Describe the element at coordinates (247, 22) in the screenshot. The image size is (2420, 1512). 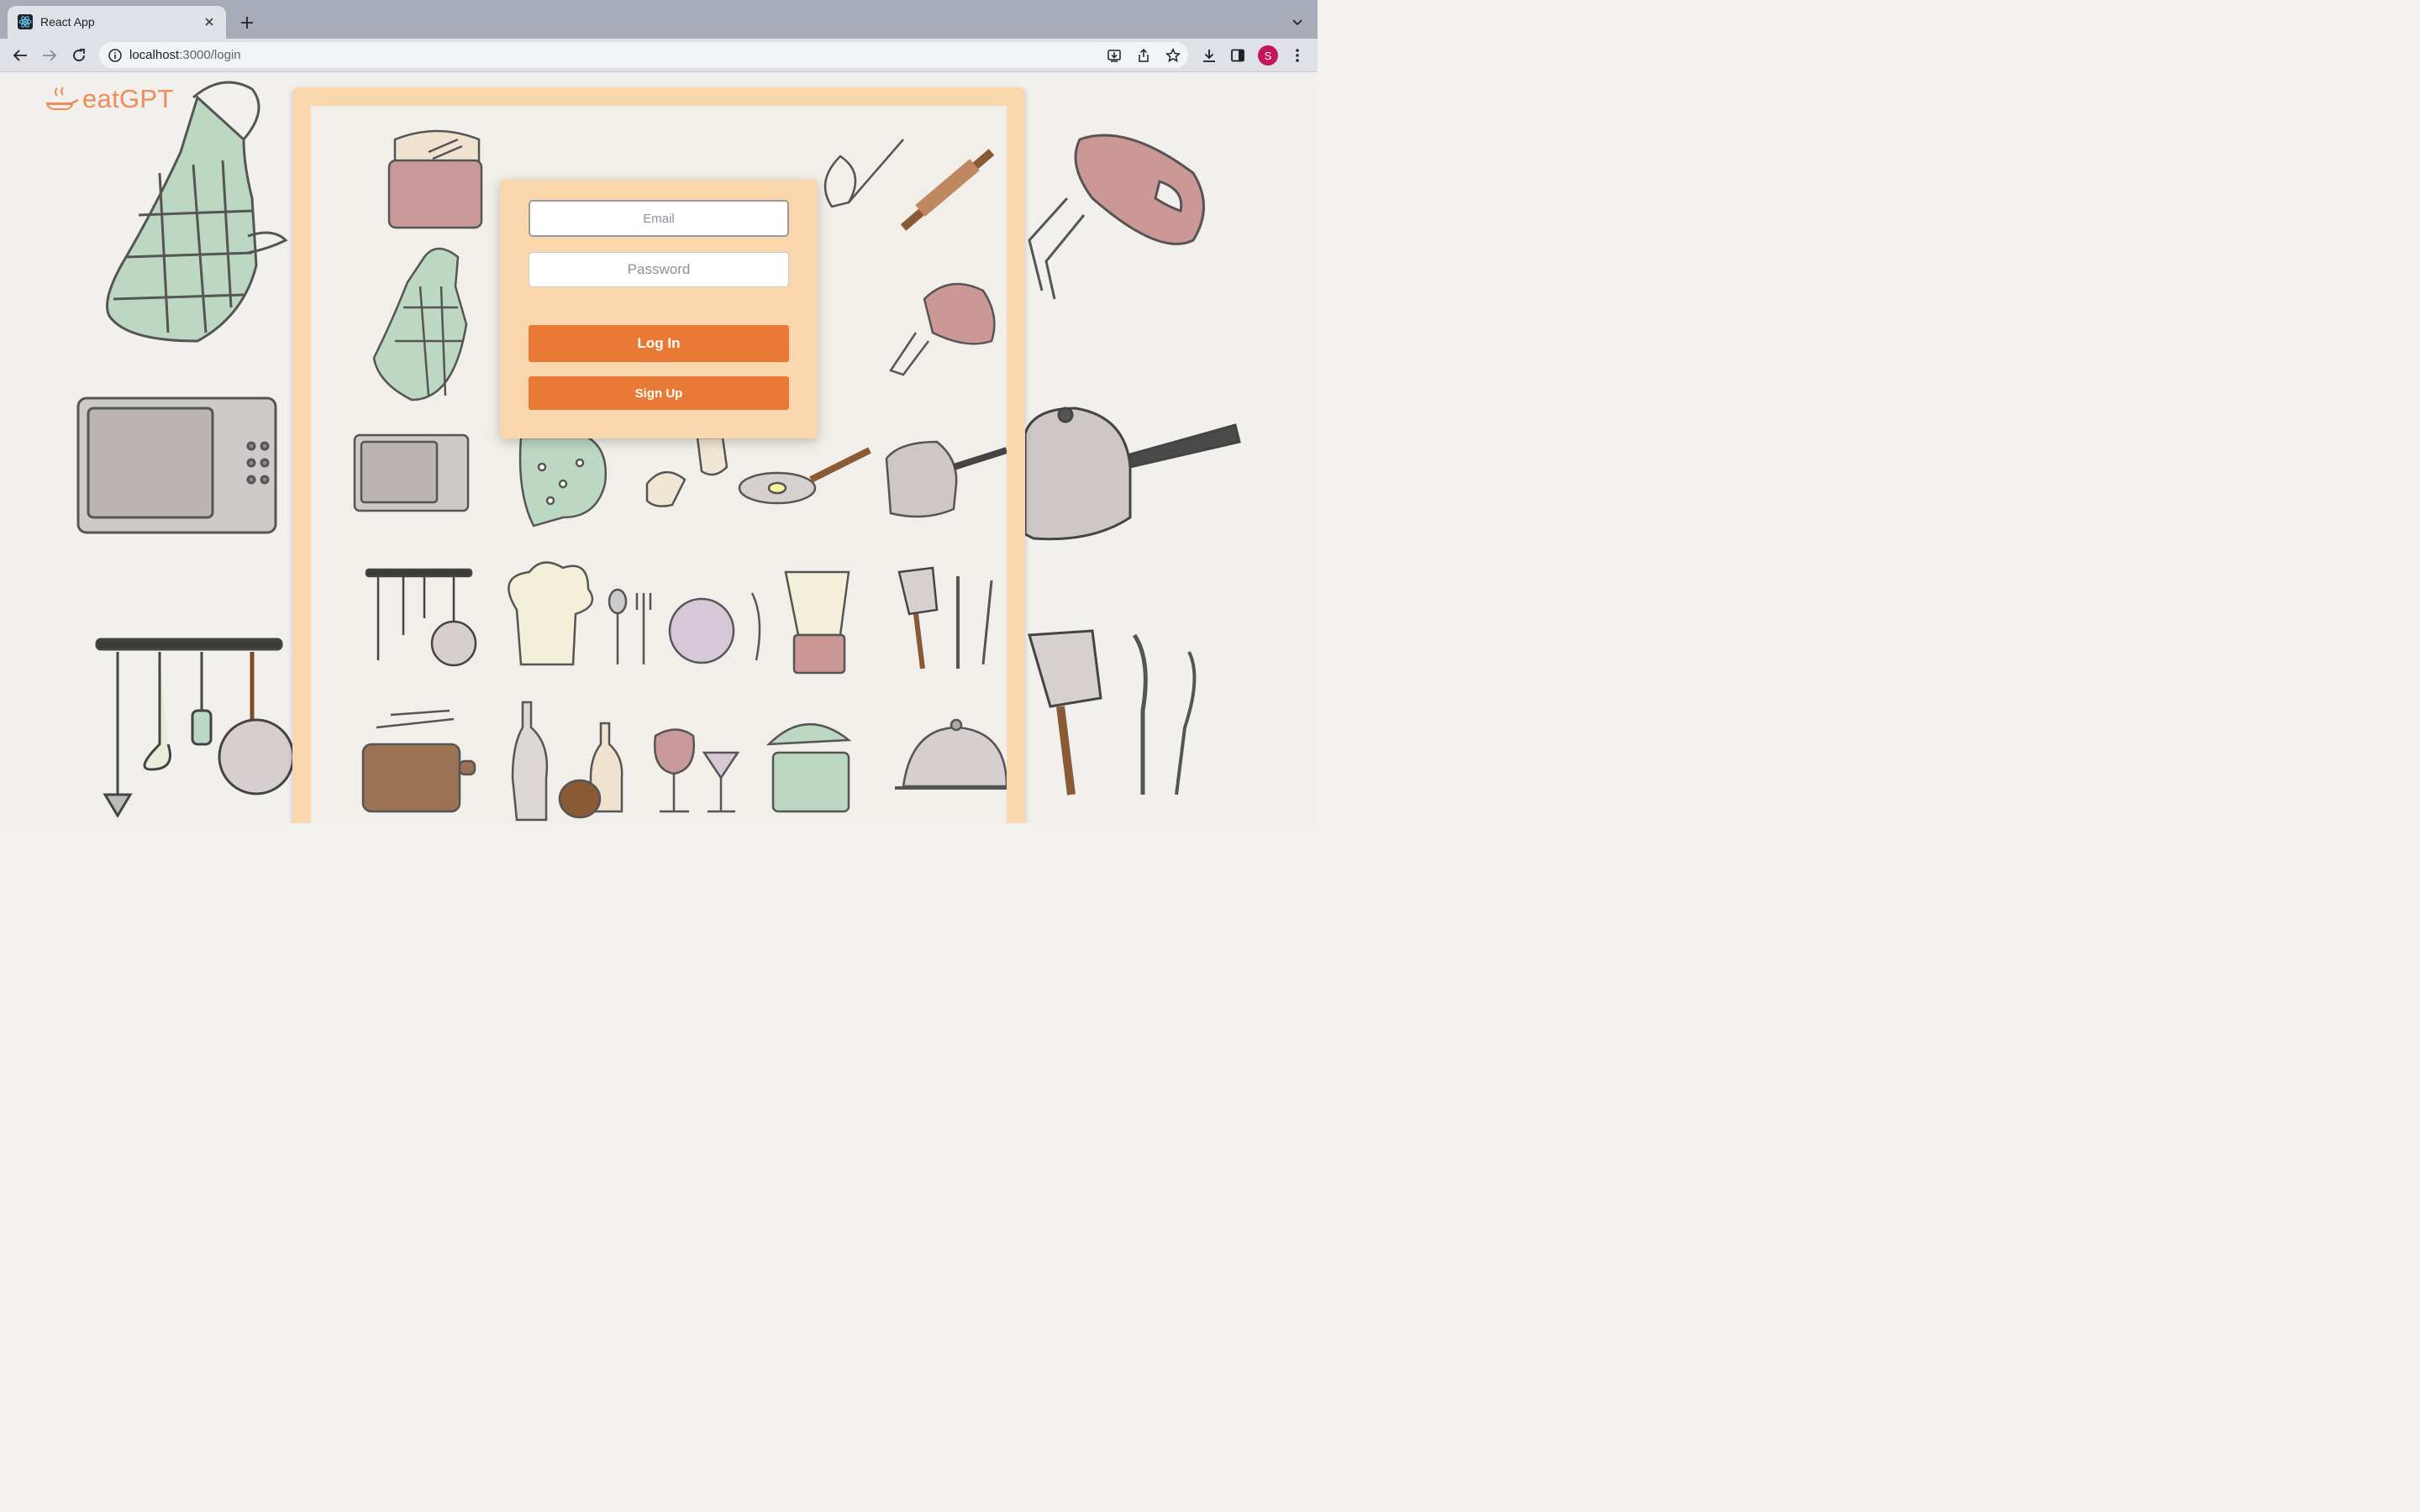
I see `plus-icon` at that location.